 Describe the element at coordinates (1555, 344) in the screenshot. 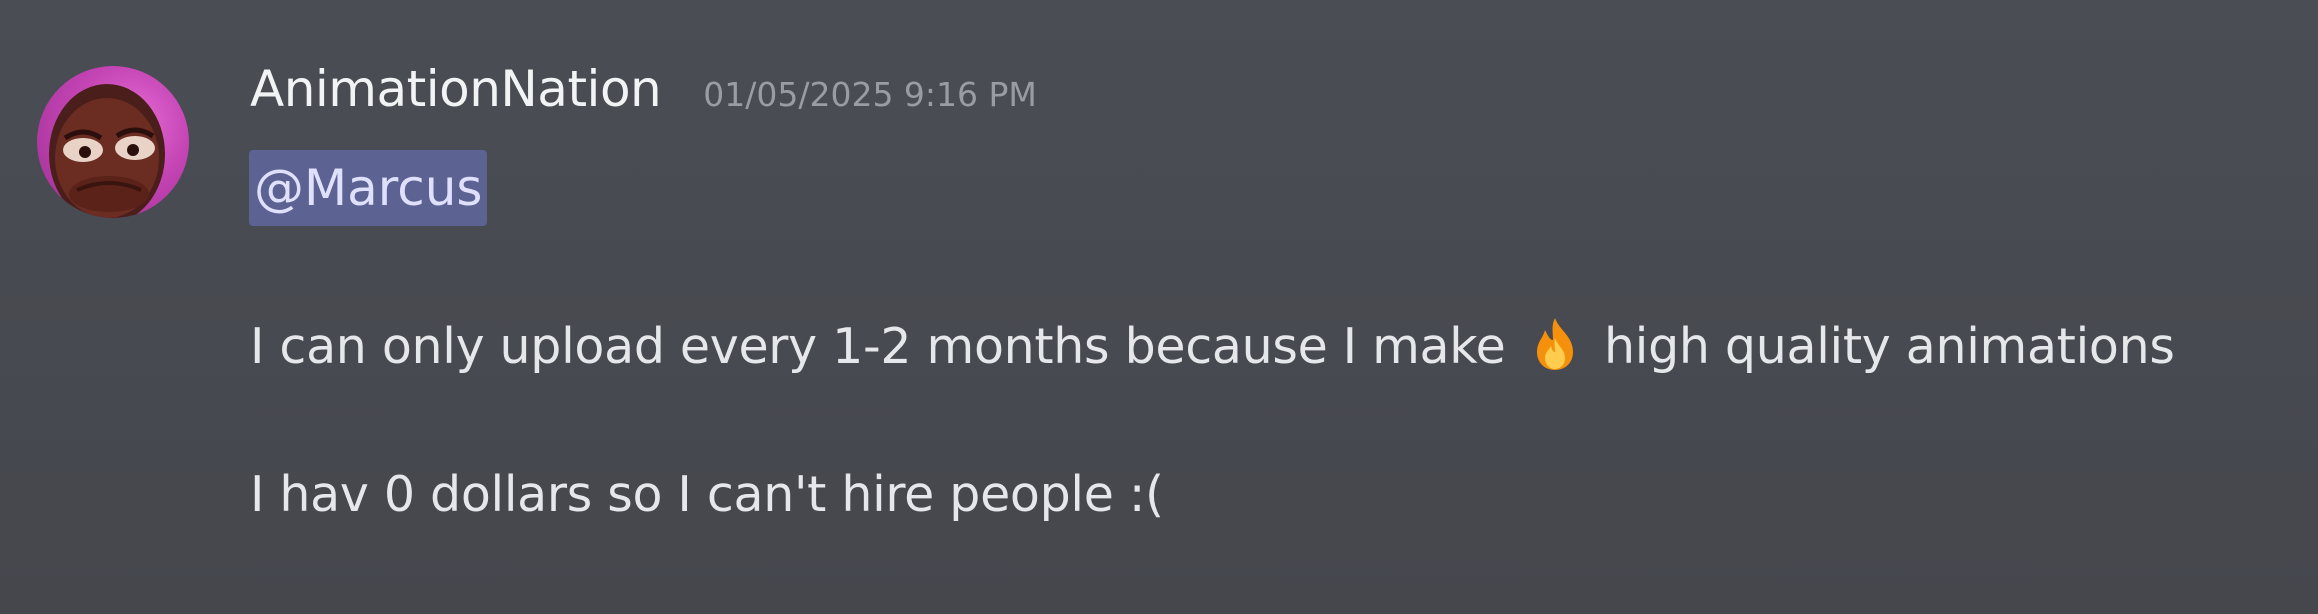

I see `fire-icon` at that location.